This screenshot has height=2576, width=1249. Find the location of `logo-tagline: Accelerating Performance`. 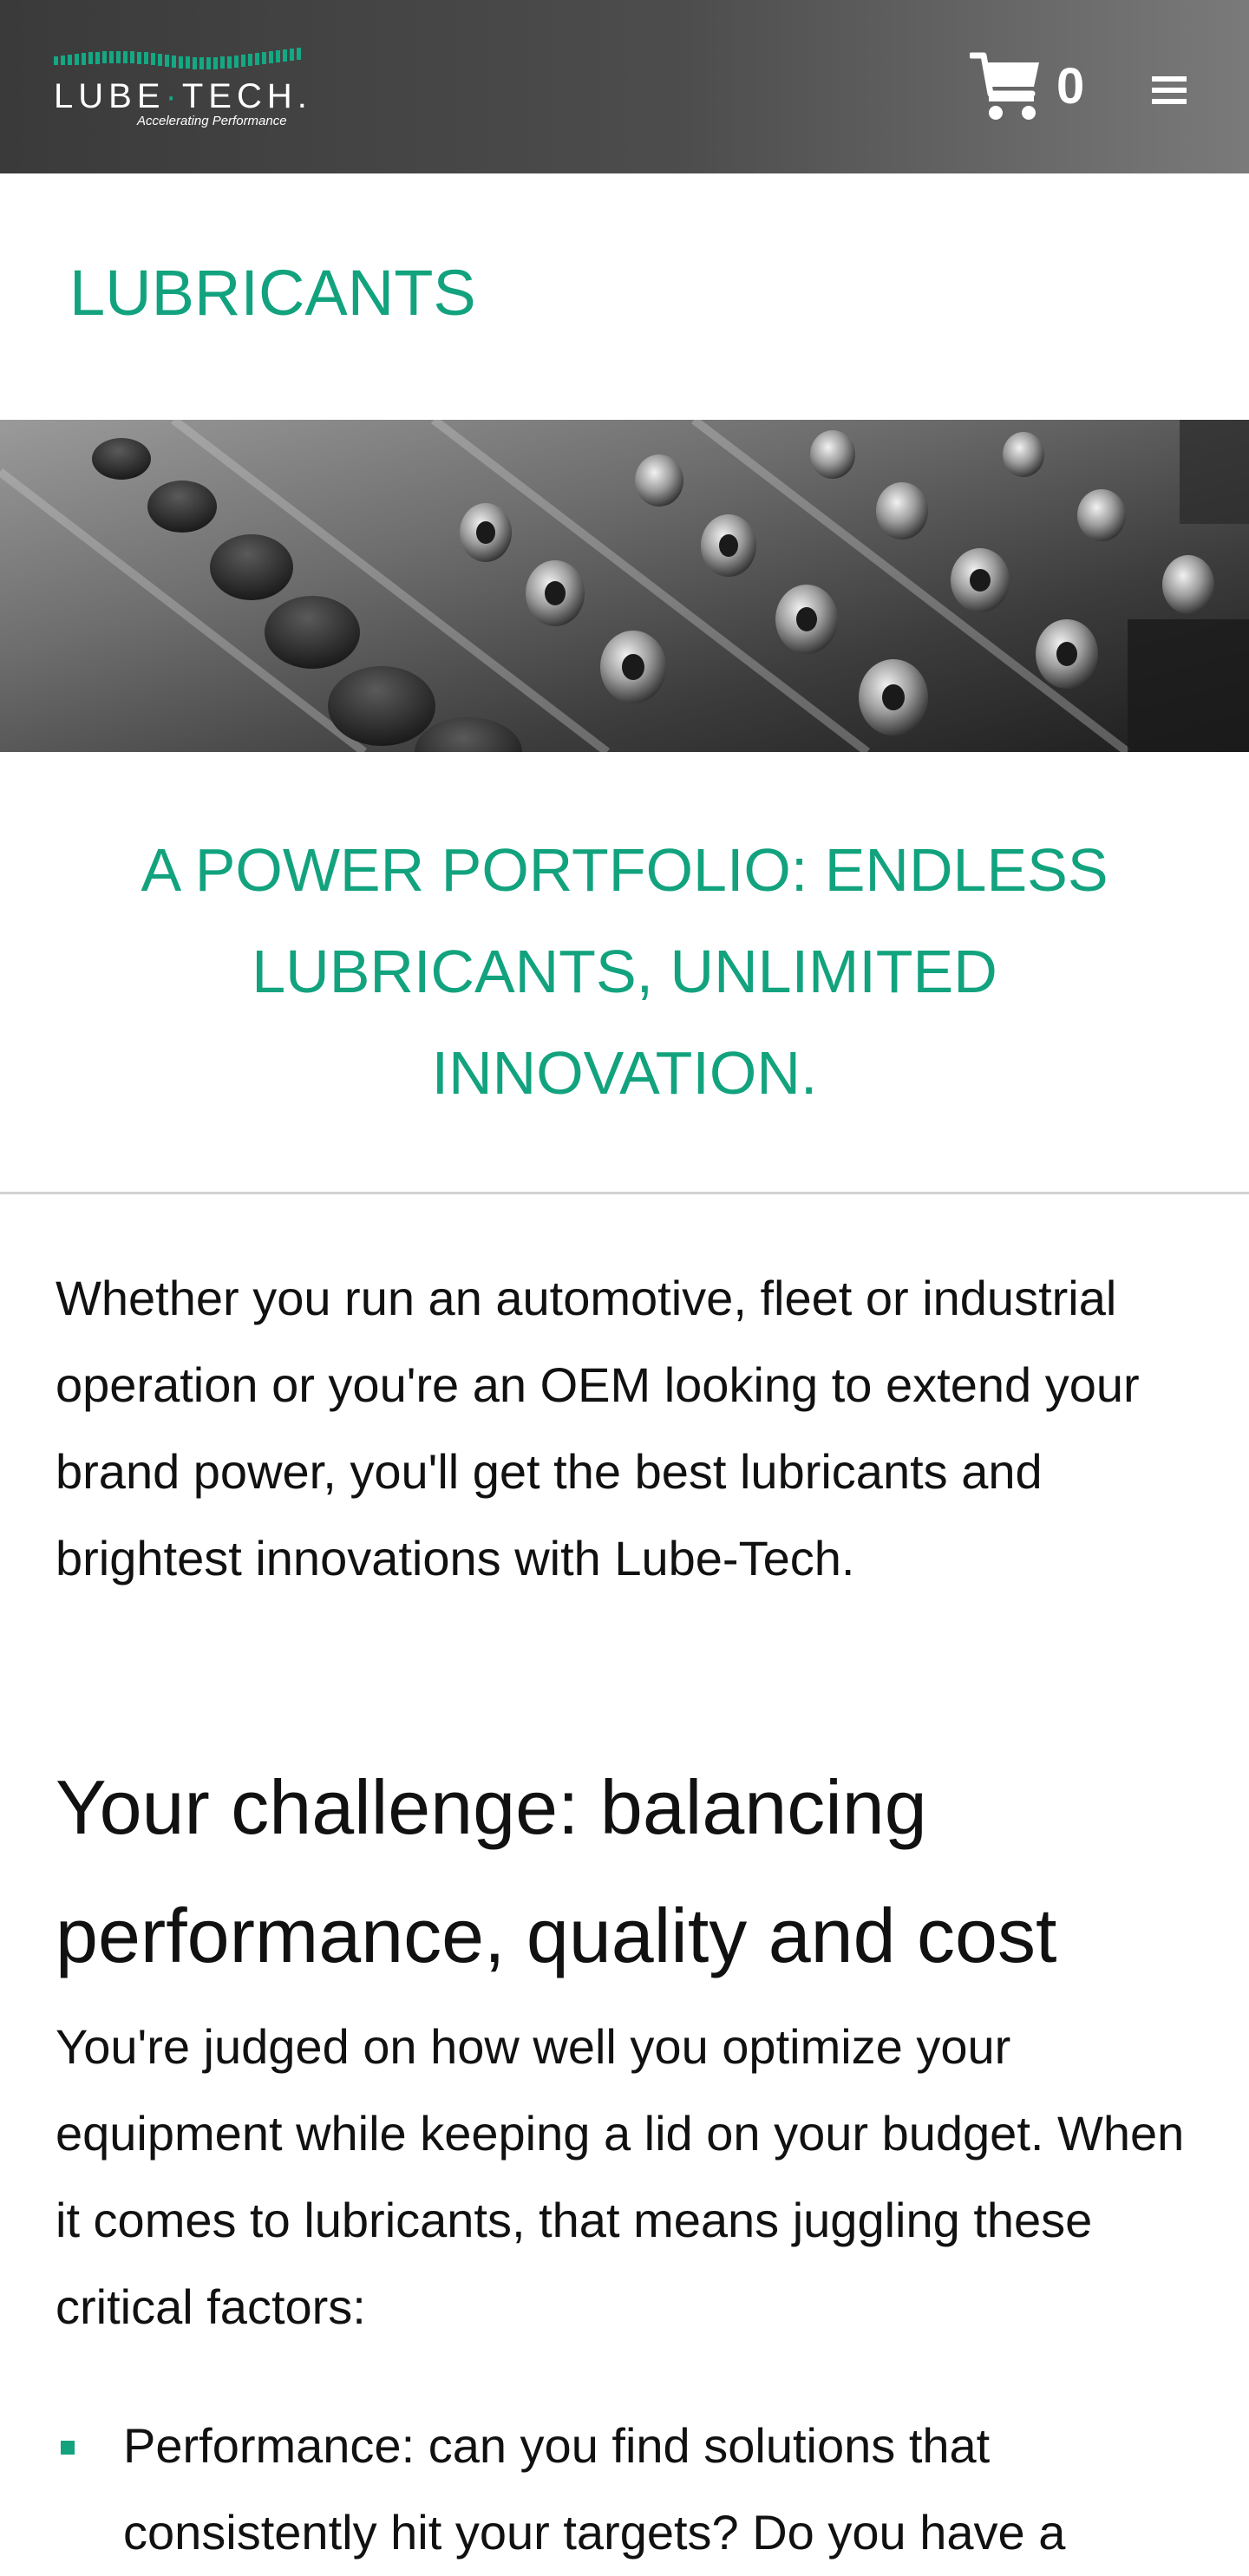

logo-tagline: Accelerating Performance is located at coordinates (212, 121).